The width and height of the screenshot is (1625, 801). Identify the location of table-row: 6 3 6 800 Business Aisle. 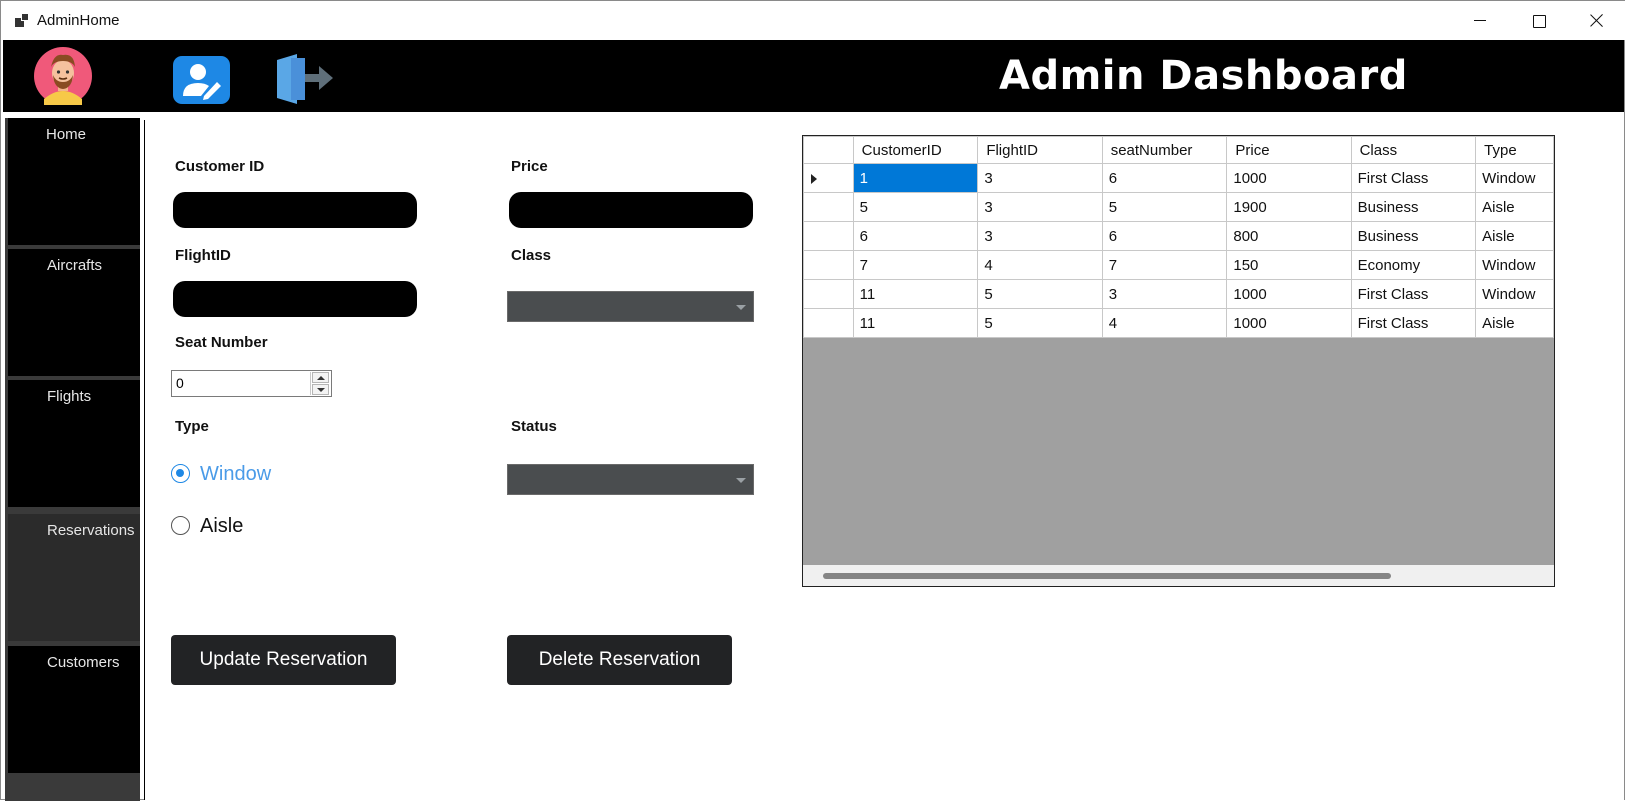
(1178, 236).